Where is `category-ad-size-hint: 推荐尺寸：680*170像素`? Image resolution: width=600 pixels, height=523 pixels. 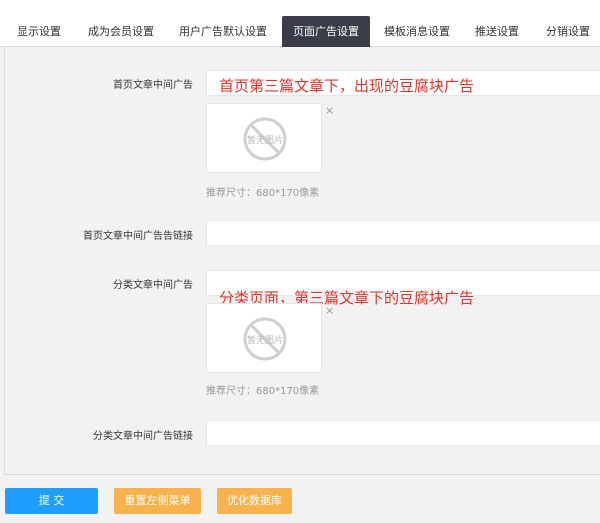
category-ad-size-hint: 推荐尺寸：680*170像素 is located at coordinates (263, 391).